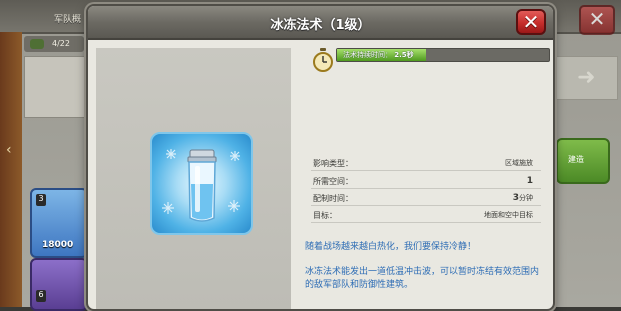 The width and height of the screenshot is (621, 311). What do you see at coordinates (58, 245) in the screenshot?
I see `card-cost: 18000` at bounding box center [58, 245].